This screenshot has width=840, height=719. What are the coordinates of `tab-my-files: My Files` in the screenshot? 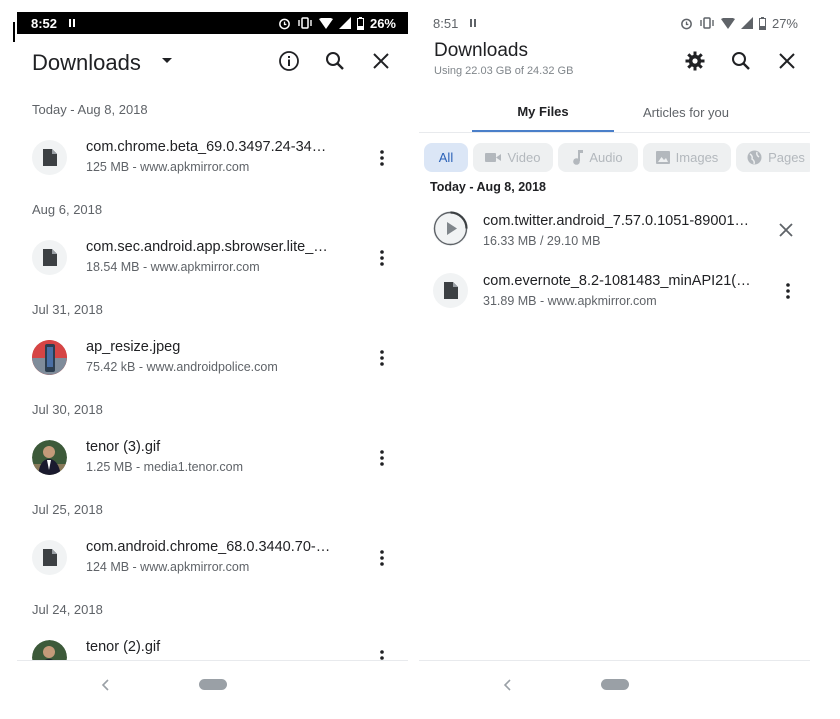 It's located at (543, 112).